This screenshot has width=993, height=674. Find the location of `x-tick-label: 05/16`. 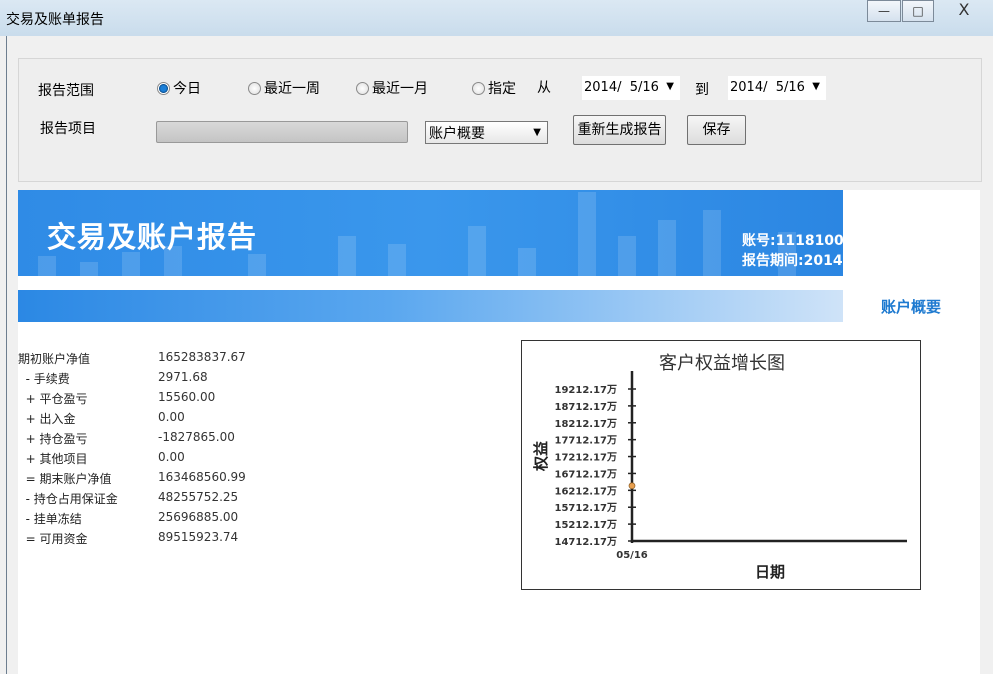

x-tick-label: 05/16 is located at coordinates (632, 555).